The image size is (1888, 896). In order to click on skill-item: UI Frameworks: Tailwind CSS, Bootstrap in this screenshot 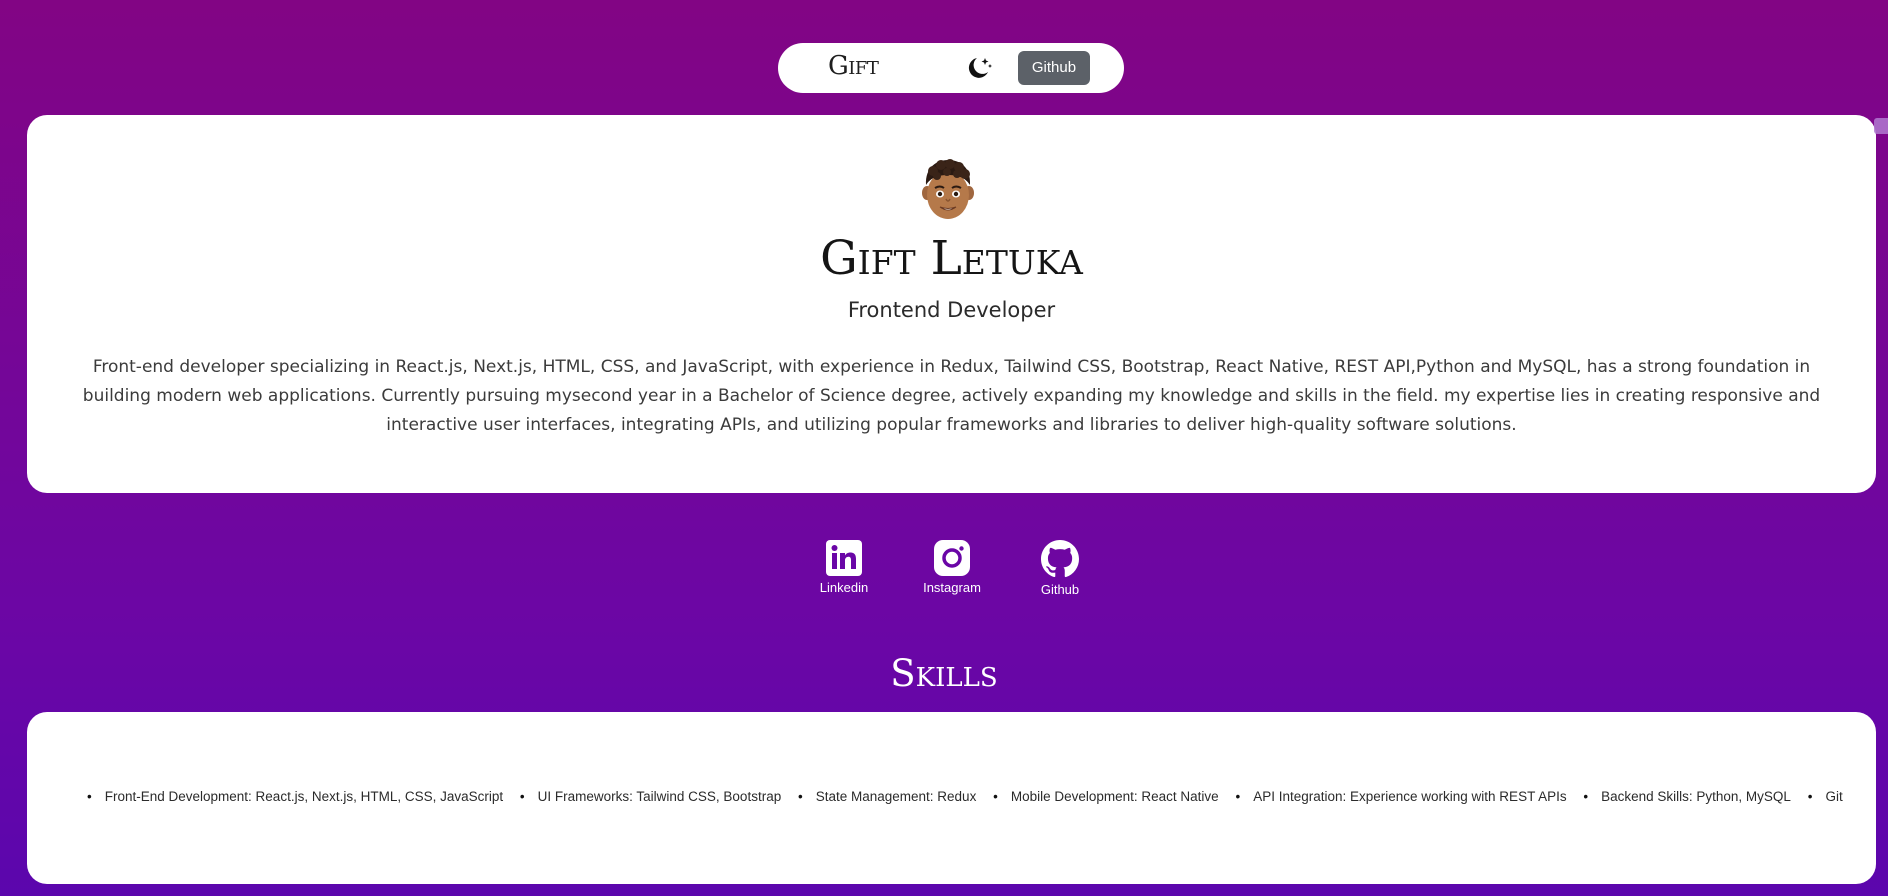, I will do `click(651, 796)`.